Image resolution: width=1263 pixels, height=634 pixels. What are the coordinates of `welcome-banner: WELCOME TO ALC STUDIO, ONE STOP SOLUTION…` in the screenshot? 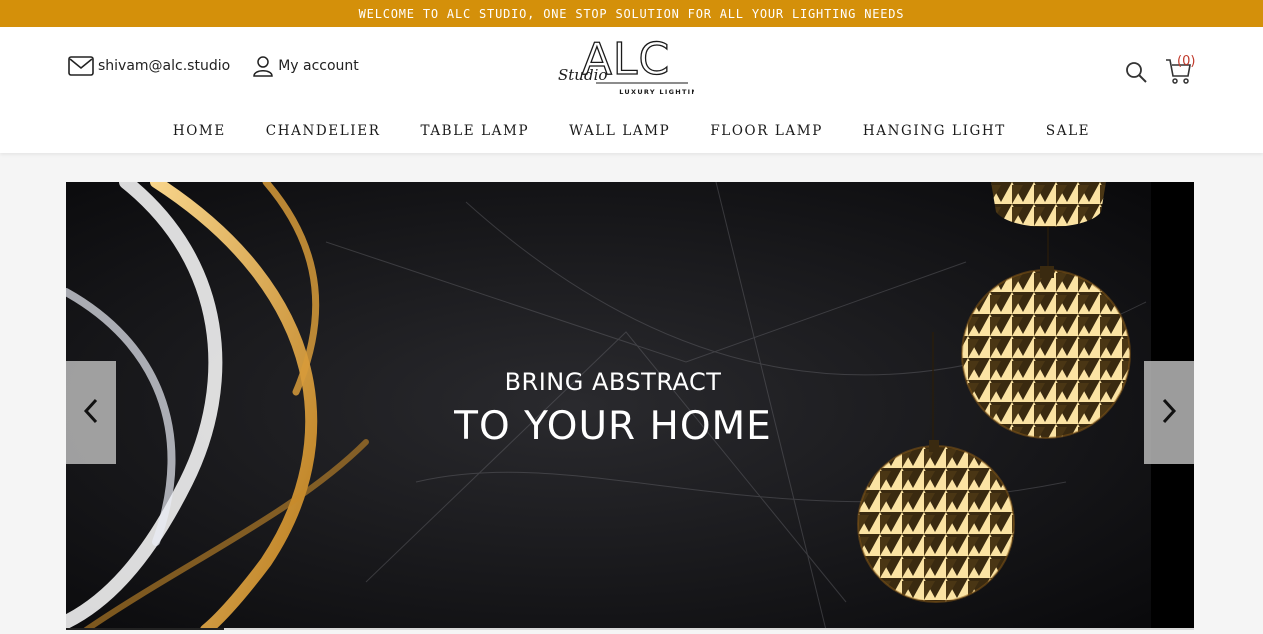 It's located at (631, 13).